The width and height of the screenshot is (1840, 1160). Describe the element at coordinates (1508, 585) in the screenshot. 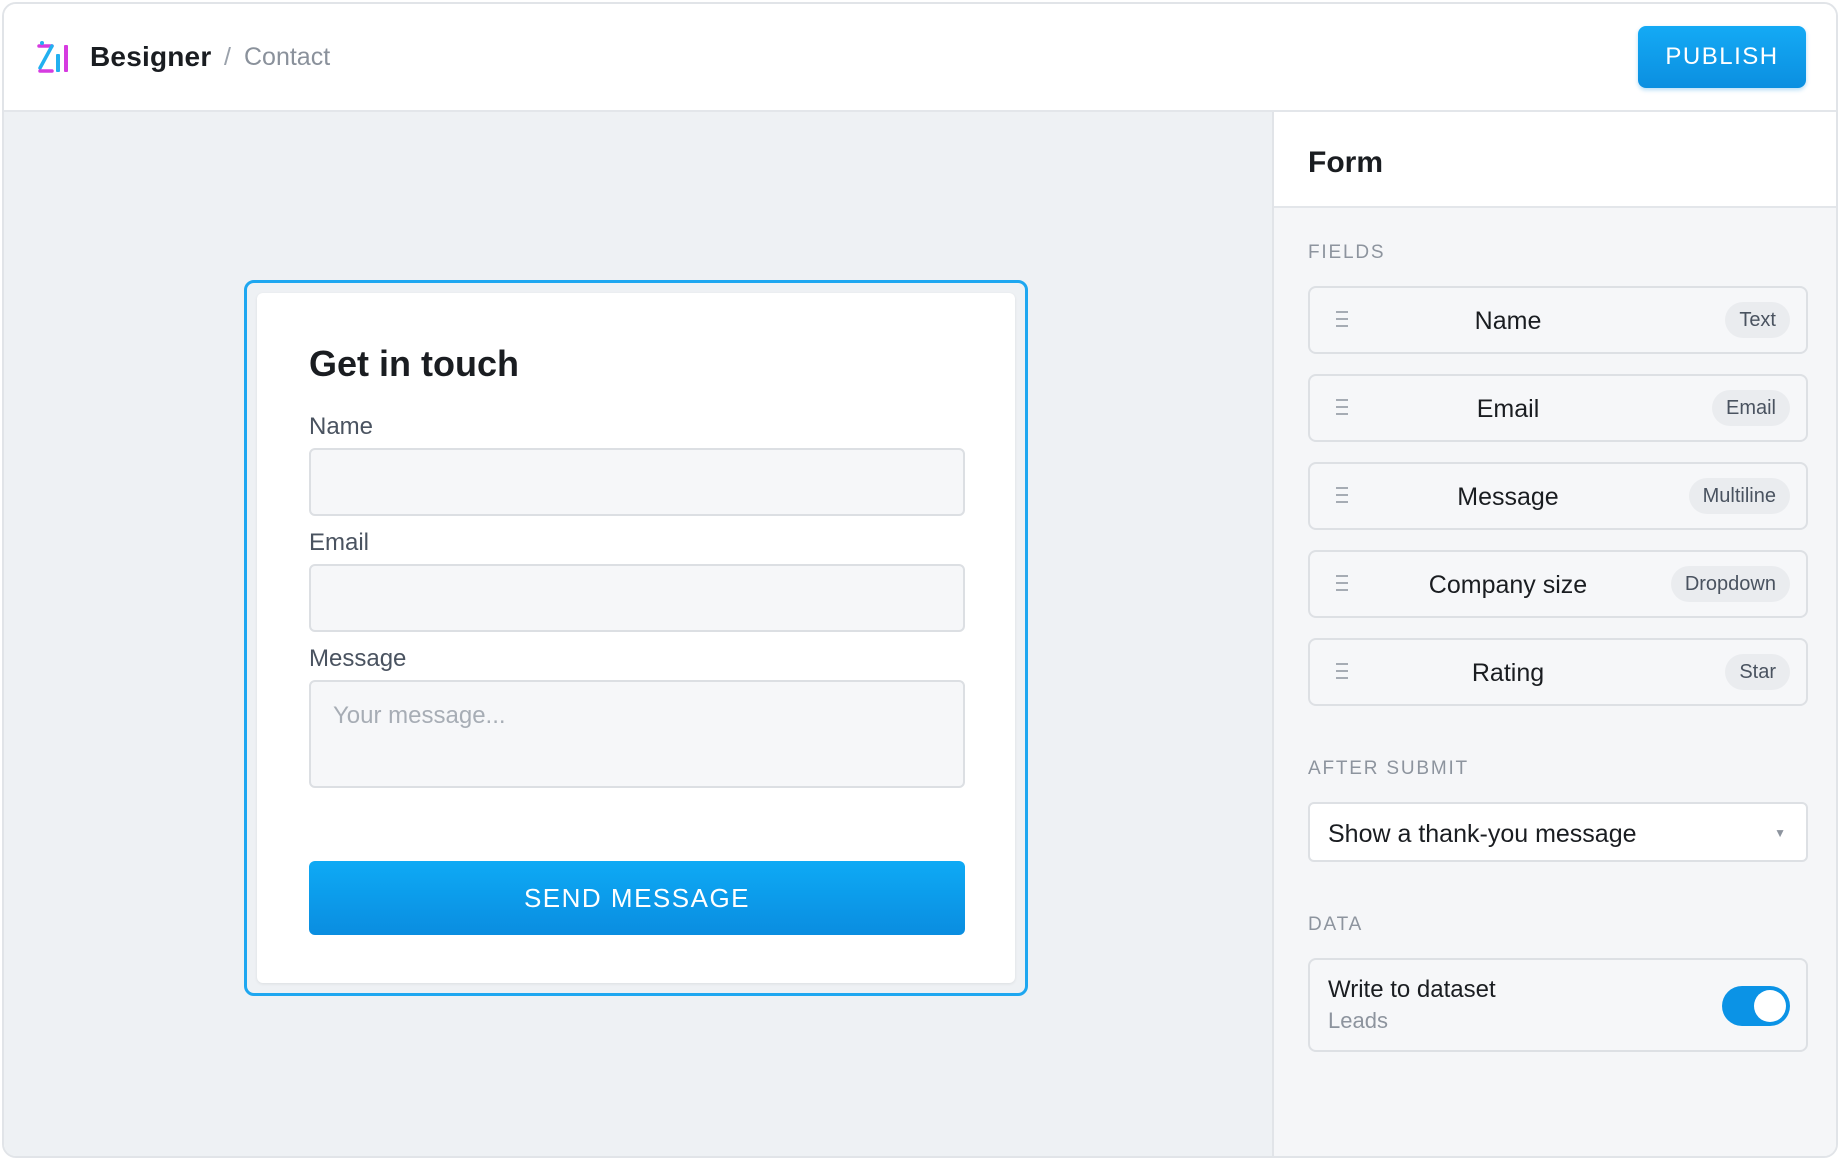

I see `field-row-label: Company size` at that location.